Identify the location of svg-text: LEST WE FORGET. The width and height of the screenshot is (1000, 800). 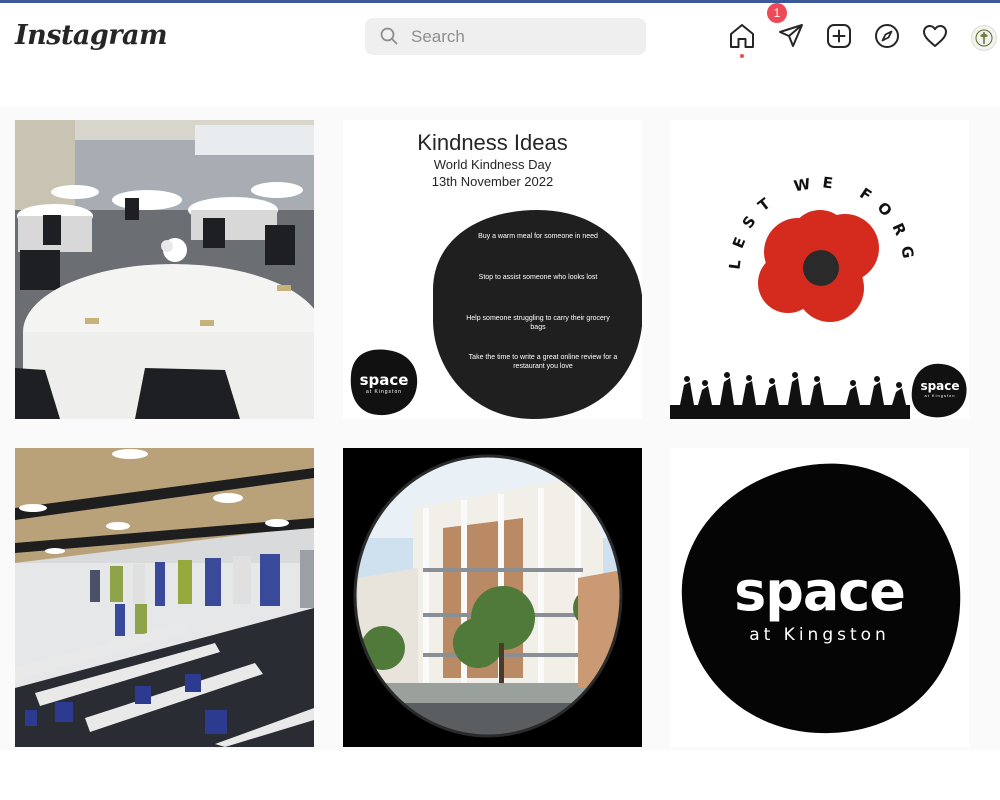
(794, 195).